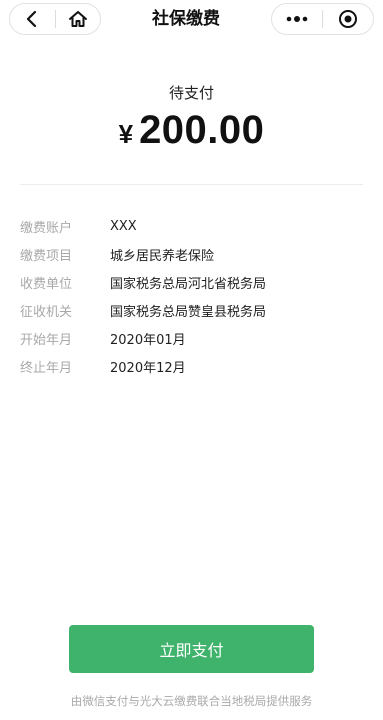 The height and width of the screenshot is (720, 383). What do you see at coordinates (46, 312) in the screenshot?
I see `detail-label: 征收机关` at bounding box center [46, 312].